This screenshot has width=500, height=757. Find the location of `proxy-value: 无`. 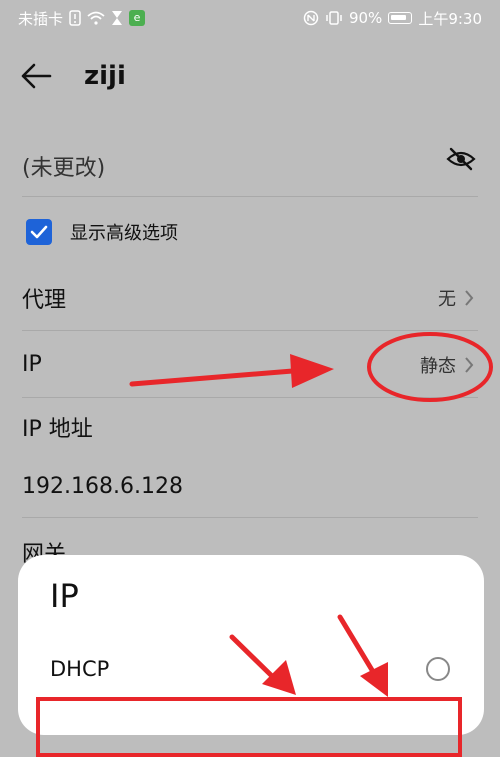

proxy-value: 无 is located at coordinates (456, 298).